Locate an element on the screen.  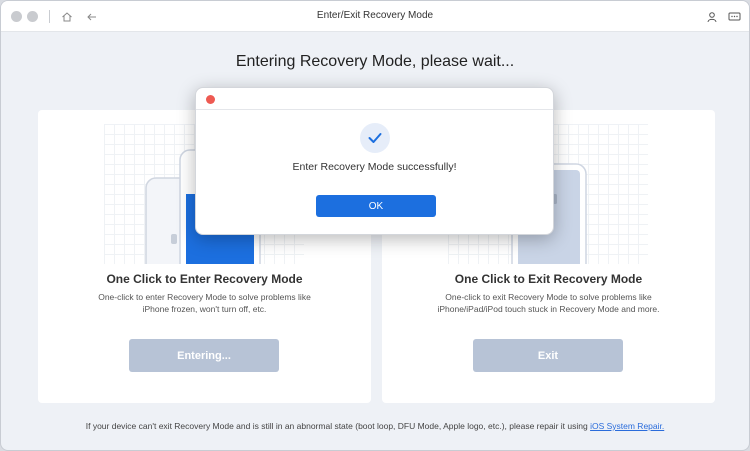
enter-desc-line2: iPhone frozen, won't turn off, etc. is located at coordinates (204, 309).